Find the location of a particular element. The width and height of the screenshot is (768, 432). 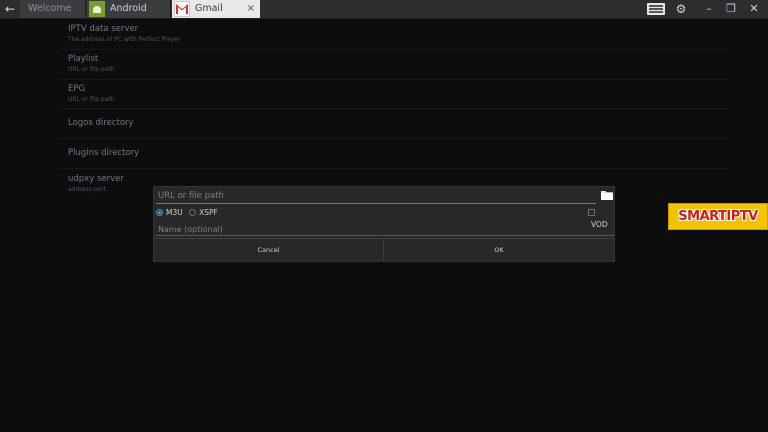

folder-icon is located at coordinates (607, 195).